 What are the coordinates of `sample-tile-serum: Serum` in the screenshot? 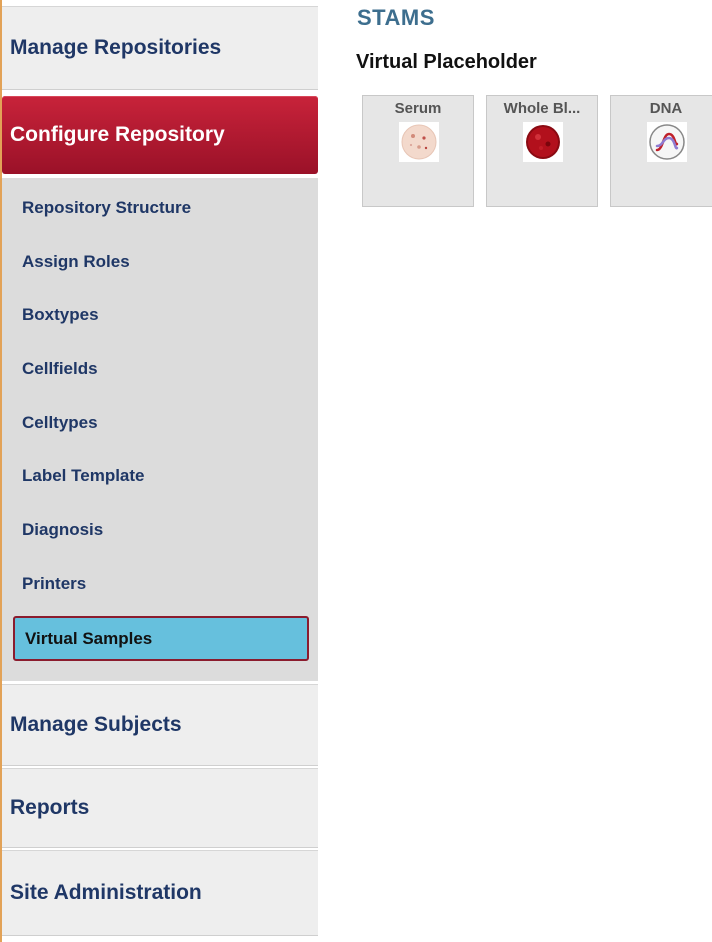 It's located at (418, 151).